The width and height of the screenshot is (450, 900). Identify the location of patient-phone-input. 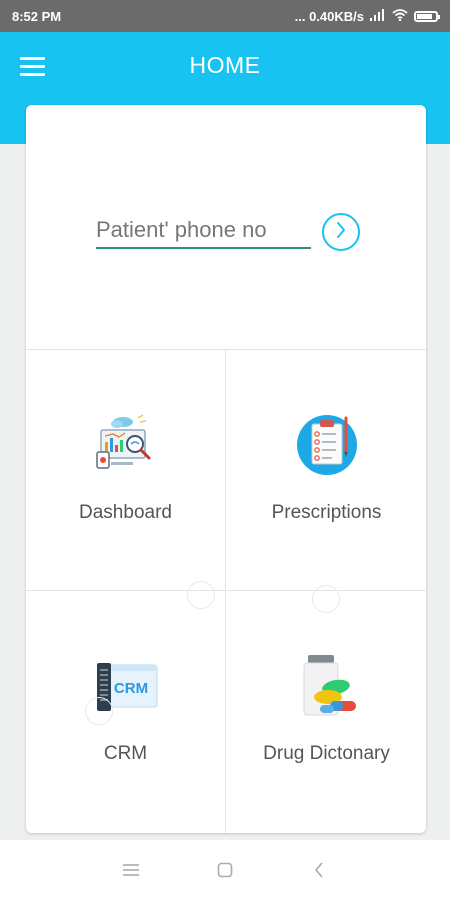
(203, 231).